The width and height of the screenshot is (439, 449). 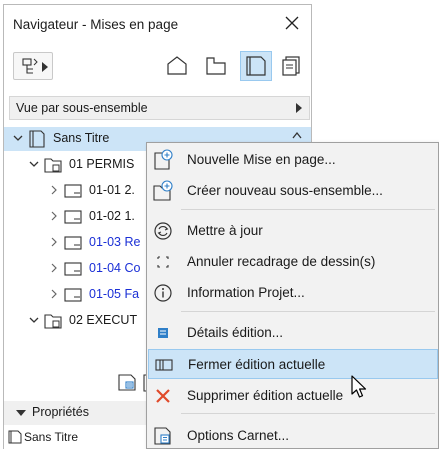 What do you see at coordinates (163, 159) in the screenshot?
I see `new-layout-icon` at bounding box center [163, 159].